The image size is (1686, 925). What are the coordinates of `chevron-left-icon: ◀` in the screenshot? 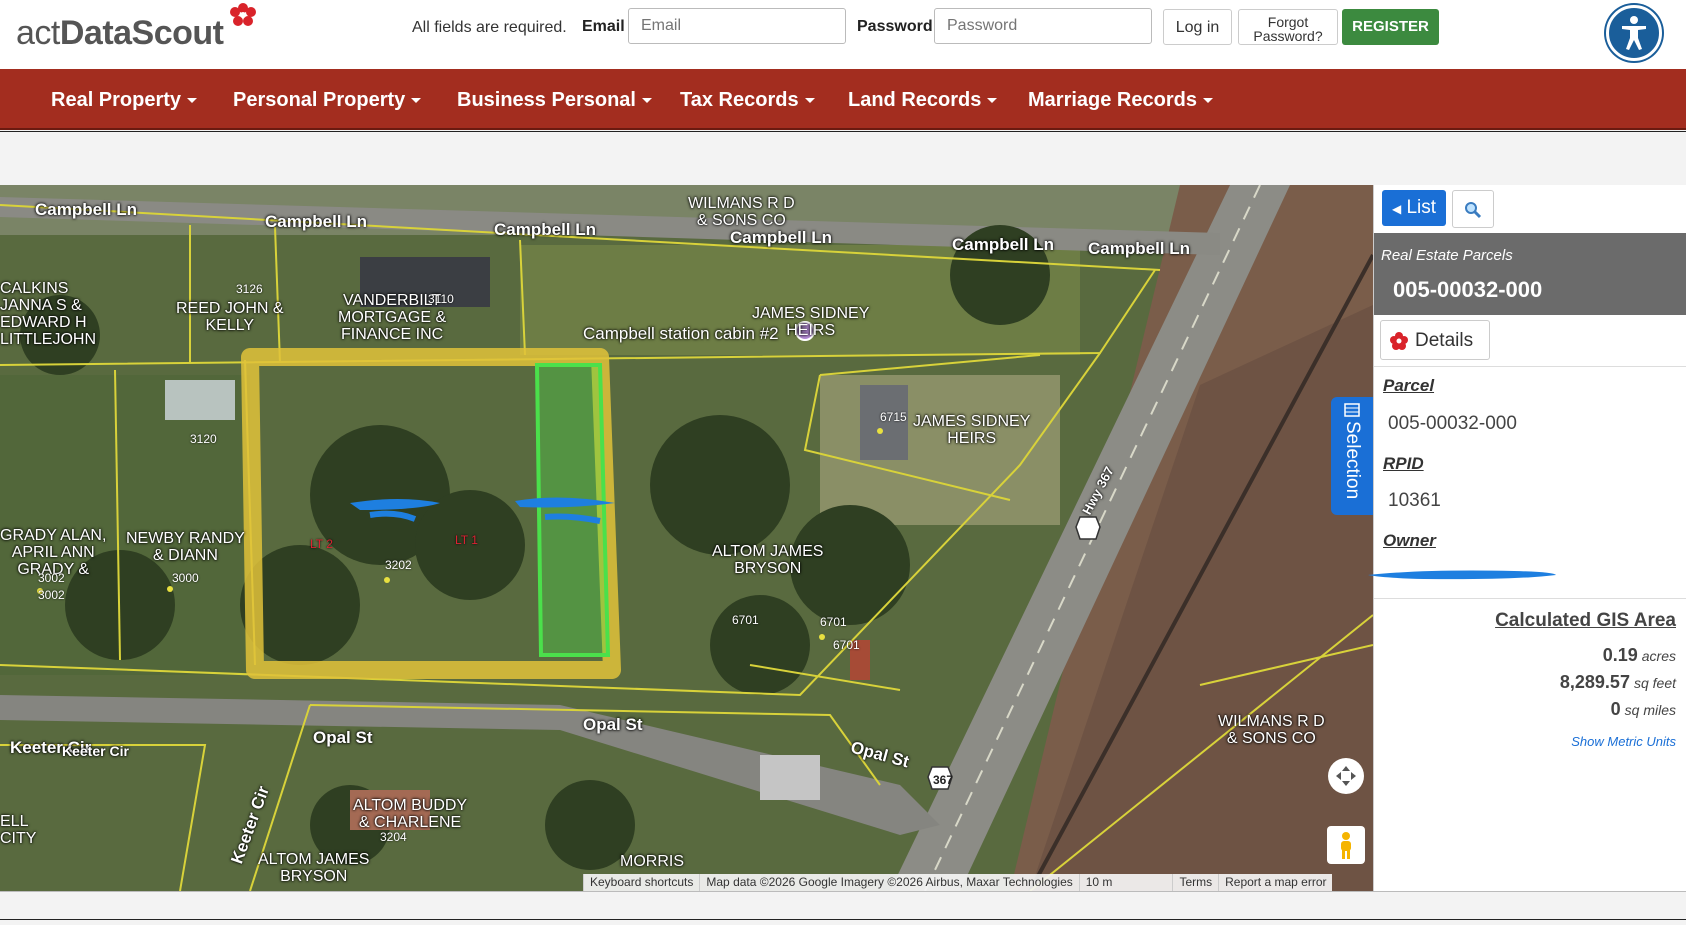 It's located at (1396, 209).